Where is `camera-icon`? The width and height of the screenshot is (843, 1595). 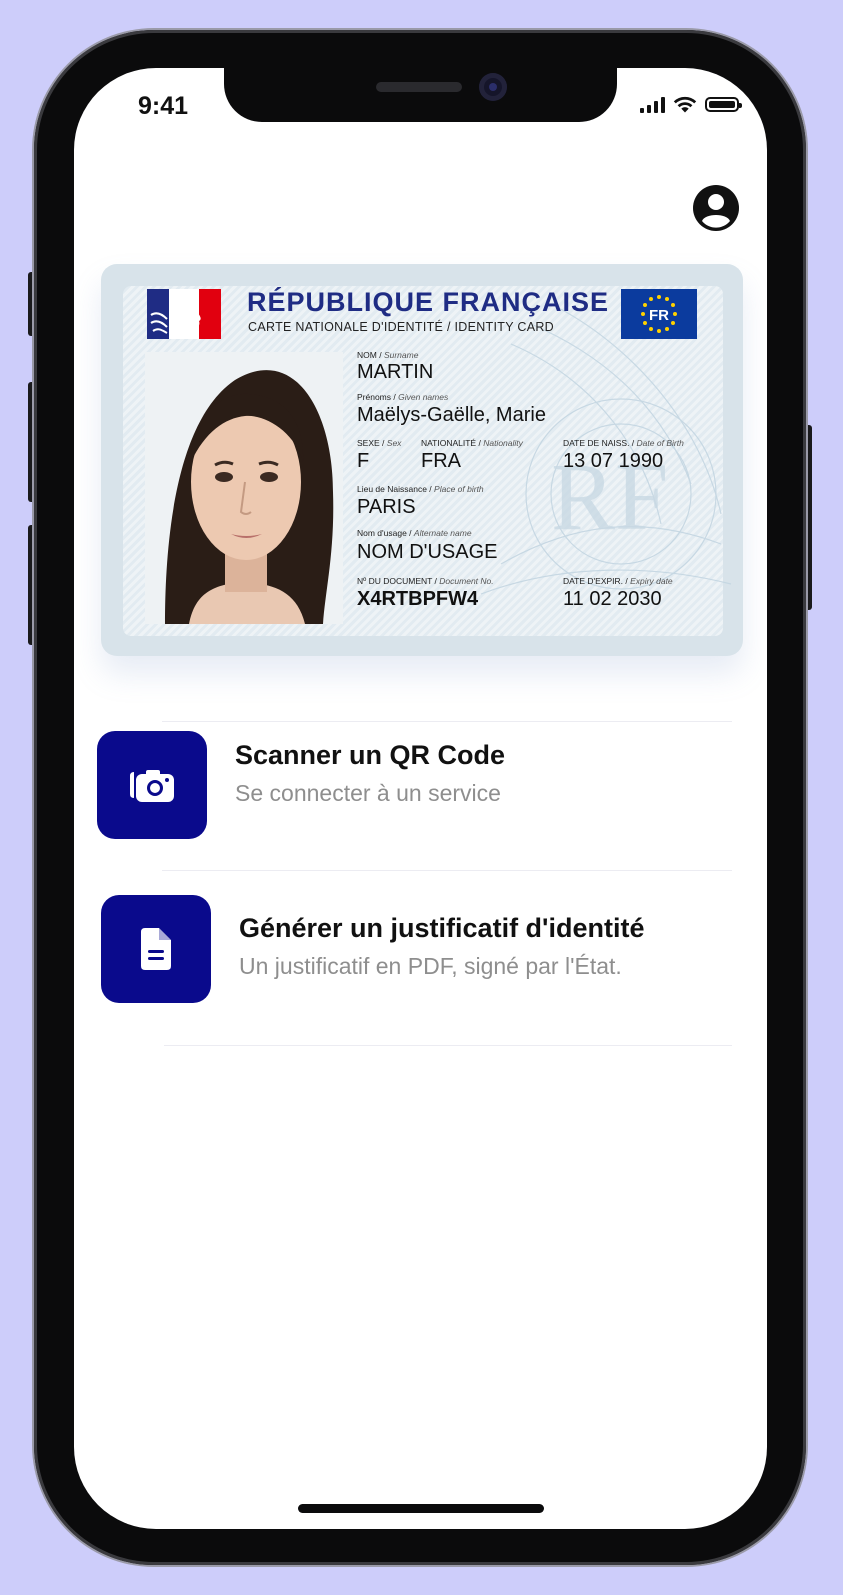 camera-icon is located at coordinates (152, 786).